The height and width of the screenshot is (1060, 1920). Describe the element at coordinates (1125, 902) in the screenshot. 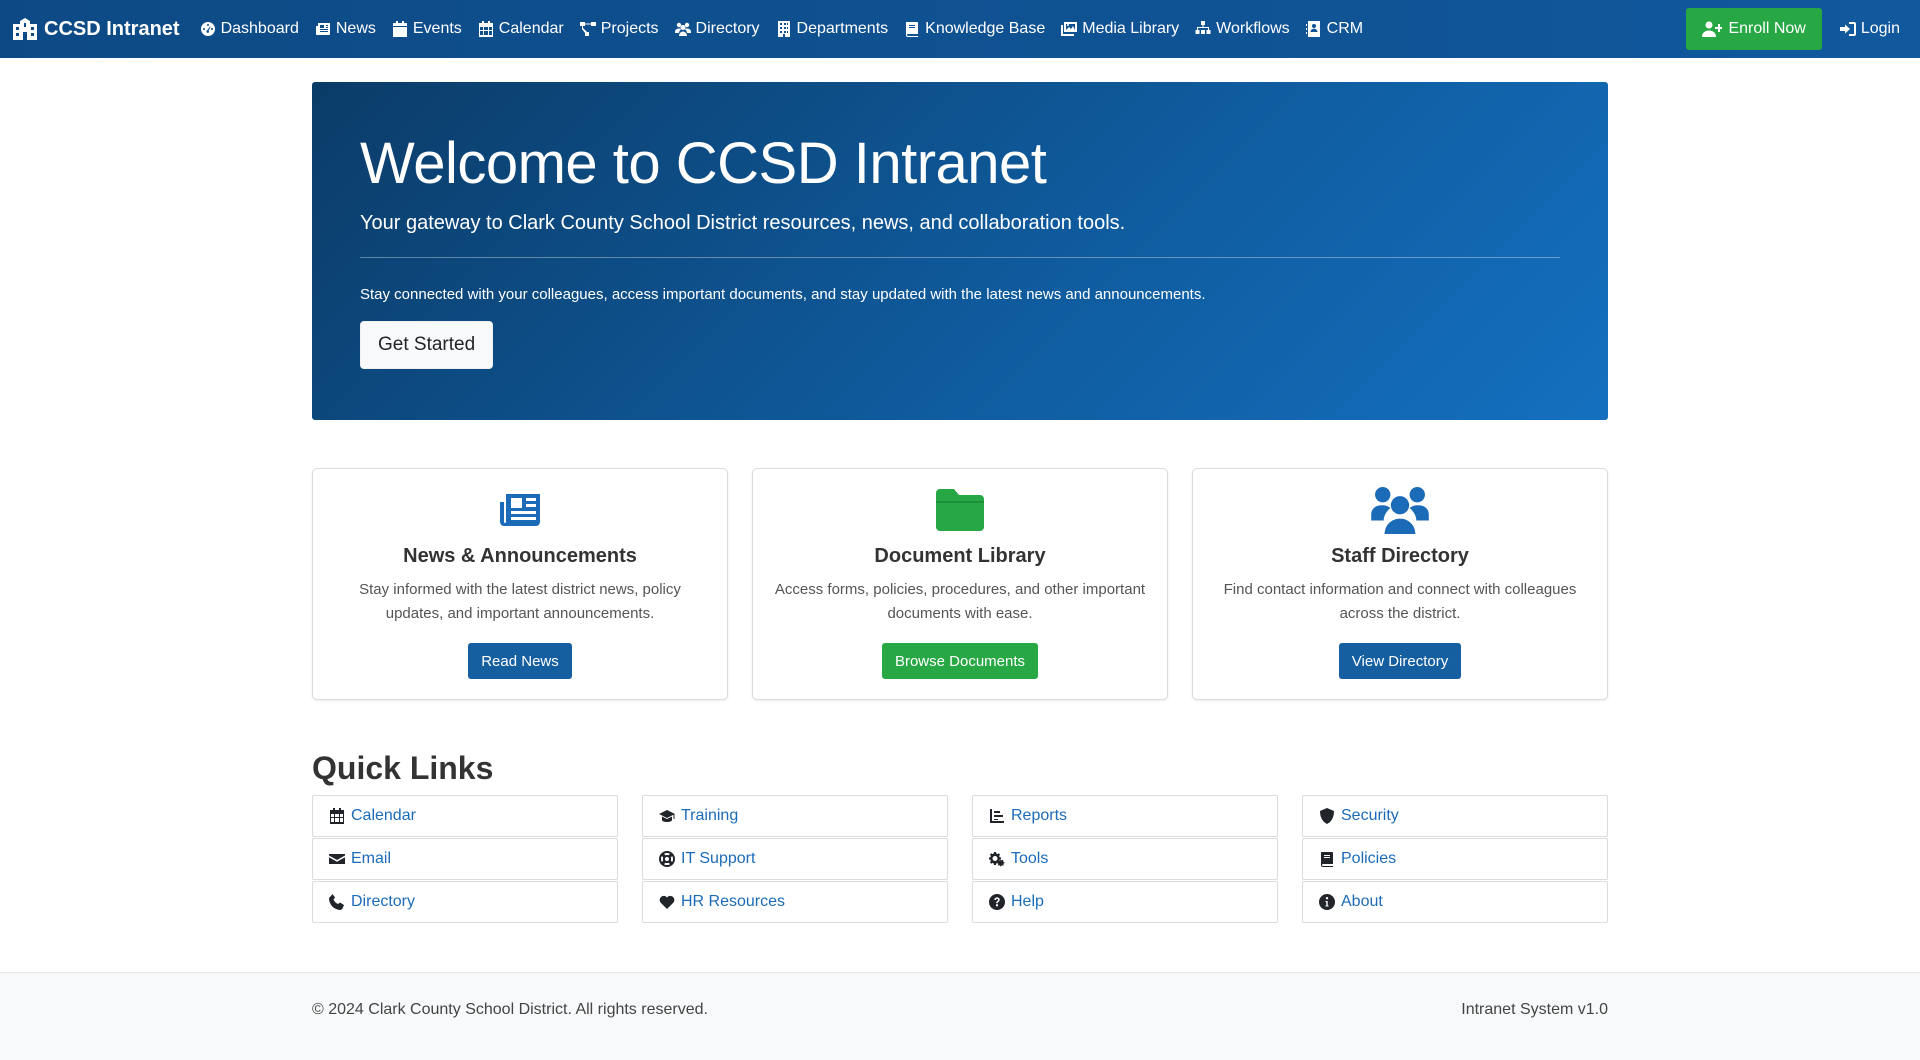

I see `quick-link-help: Help` at that location.